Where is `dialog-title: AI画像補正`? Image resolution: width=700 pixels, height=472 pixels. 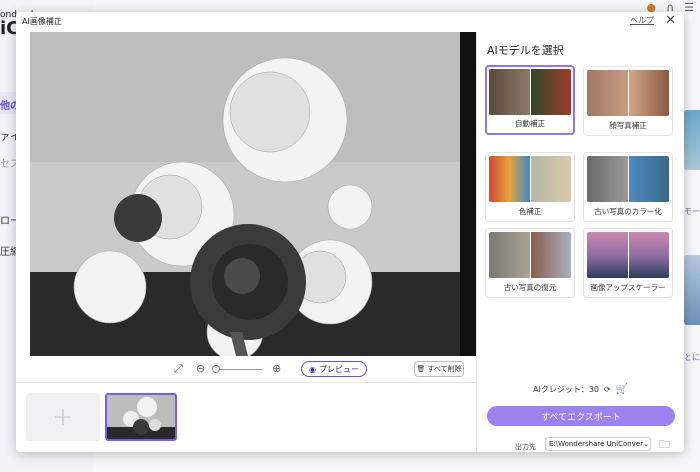
dialog-title: AI画像補正 is located at coordinates (42, 21).